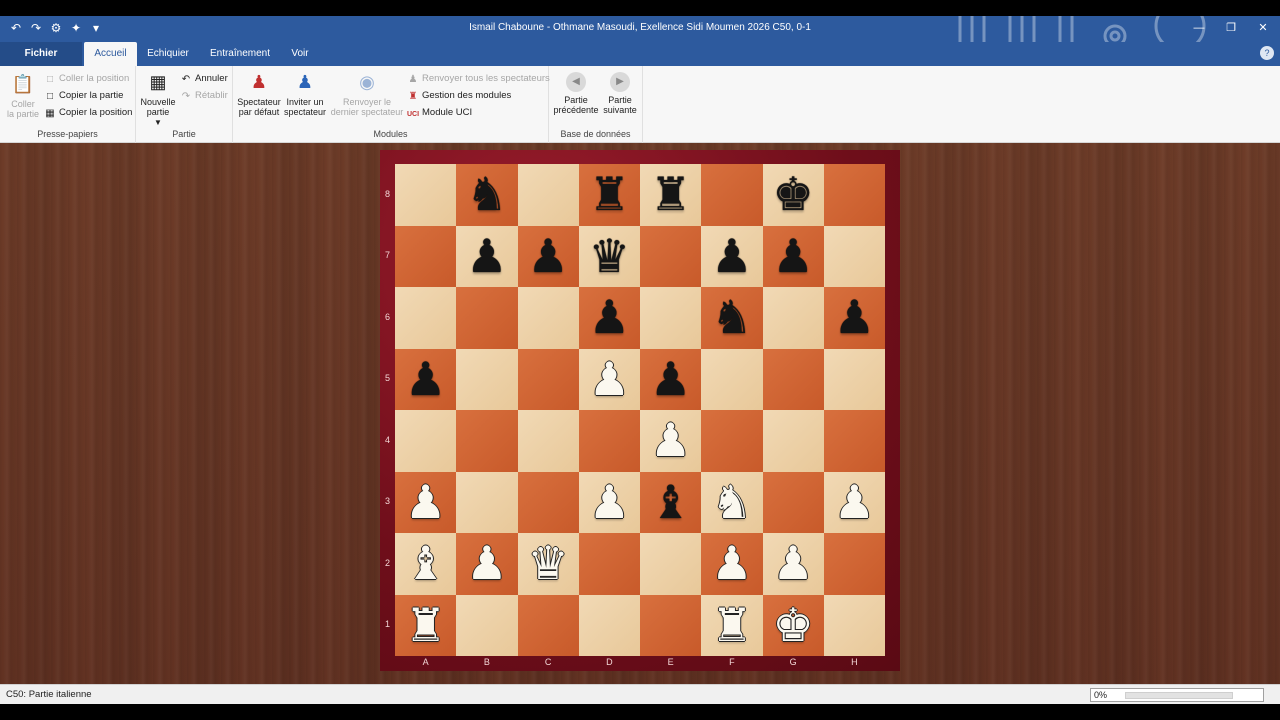 This screenshot has width=1280, height=720. I want to click on redo-button: ↷ Rétablir, so click(204, 96).